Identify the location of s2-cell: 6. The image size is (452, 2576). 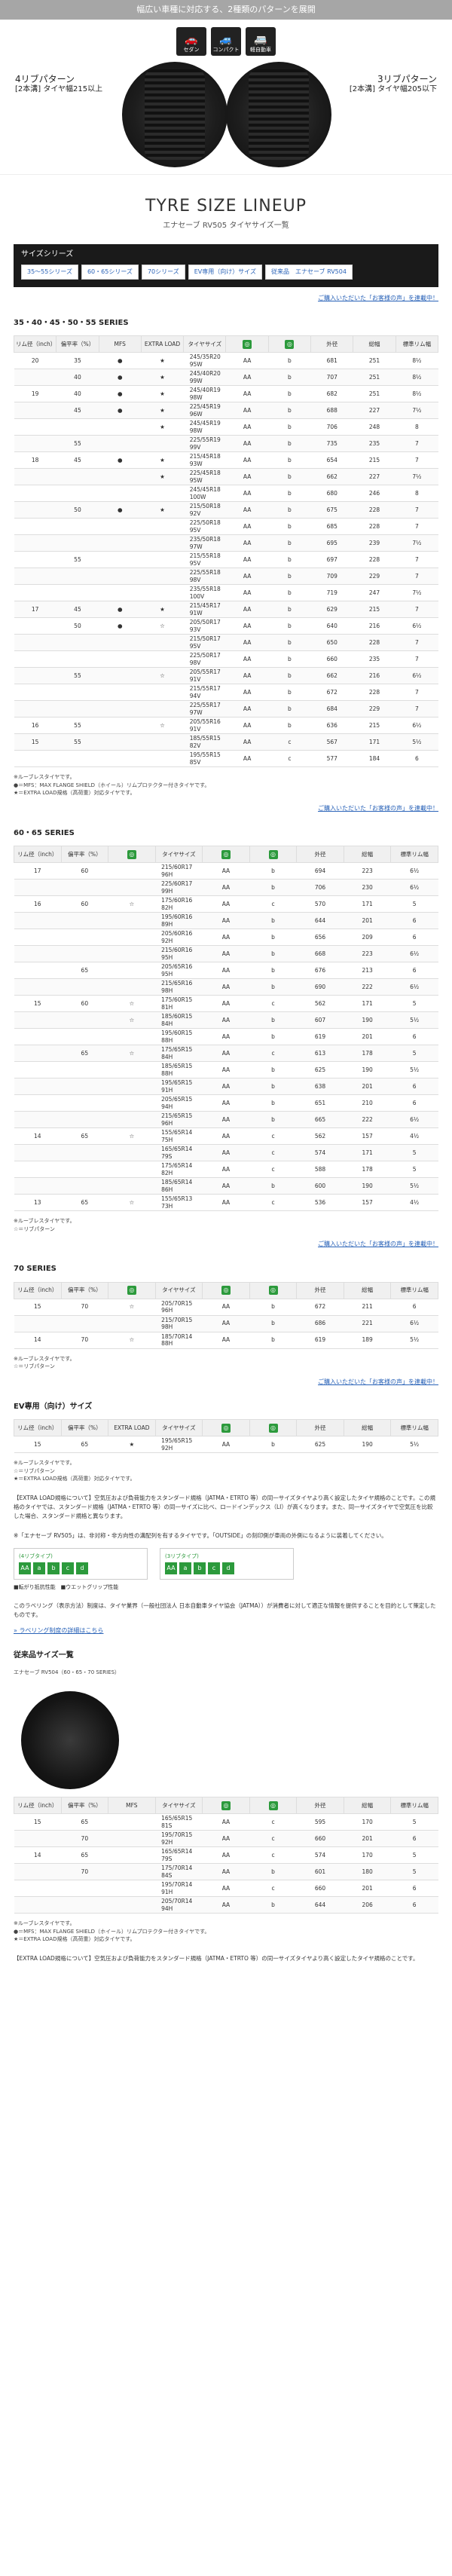
(414, 971).